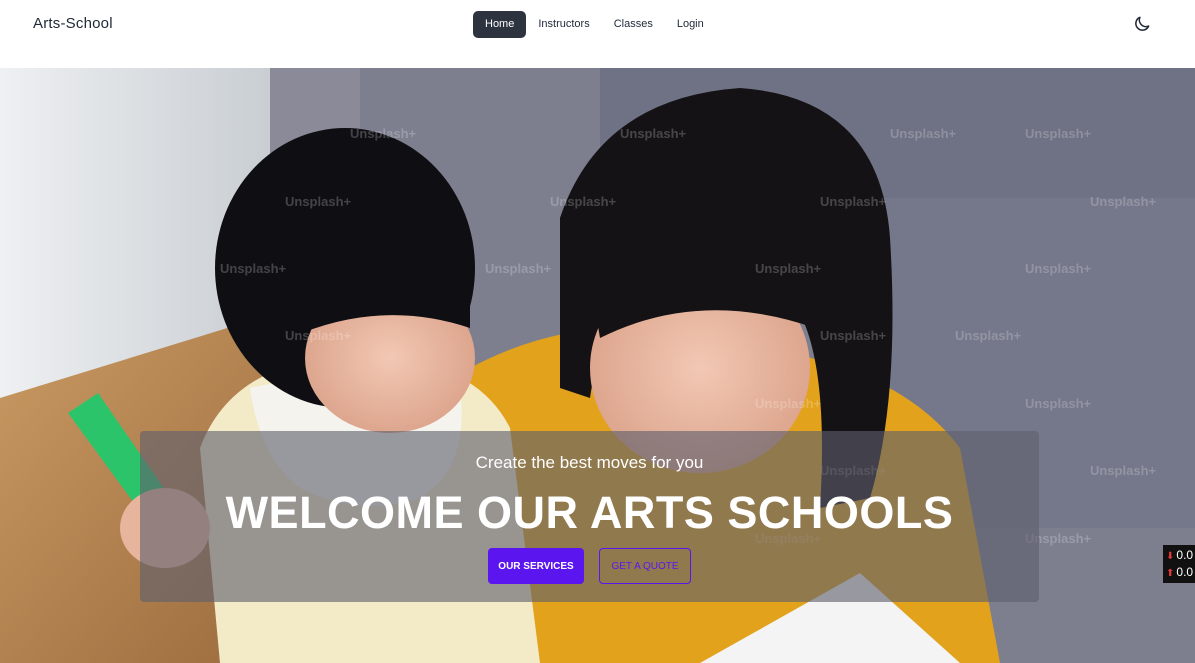  I want to click on brand-logo: Arts-School, so click(73, 23).